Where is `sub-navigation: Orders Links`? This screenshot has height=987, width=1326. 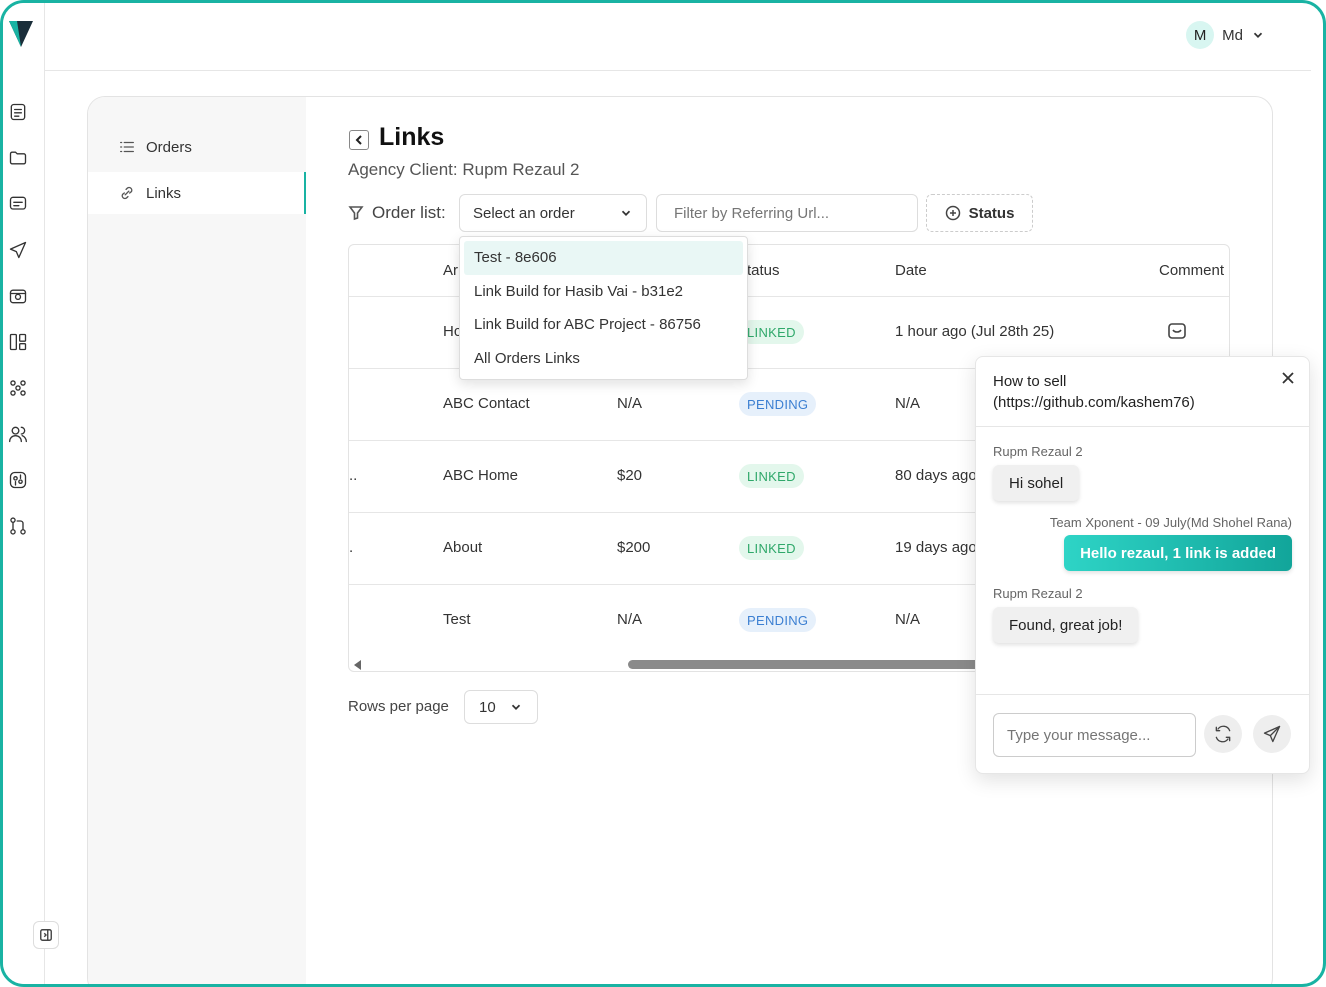
sub-navigation: Orders Links is located at coordinates (197, 540).